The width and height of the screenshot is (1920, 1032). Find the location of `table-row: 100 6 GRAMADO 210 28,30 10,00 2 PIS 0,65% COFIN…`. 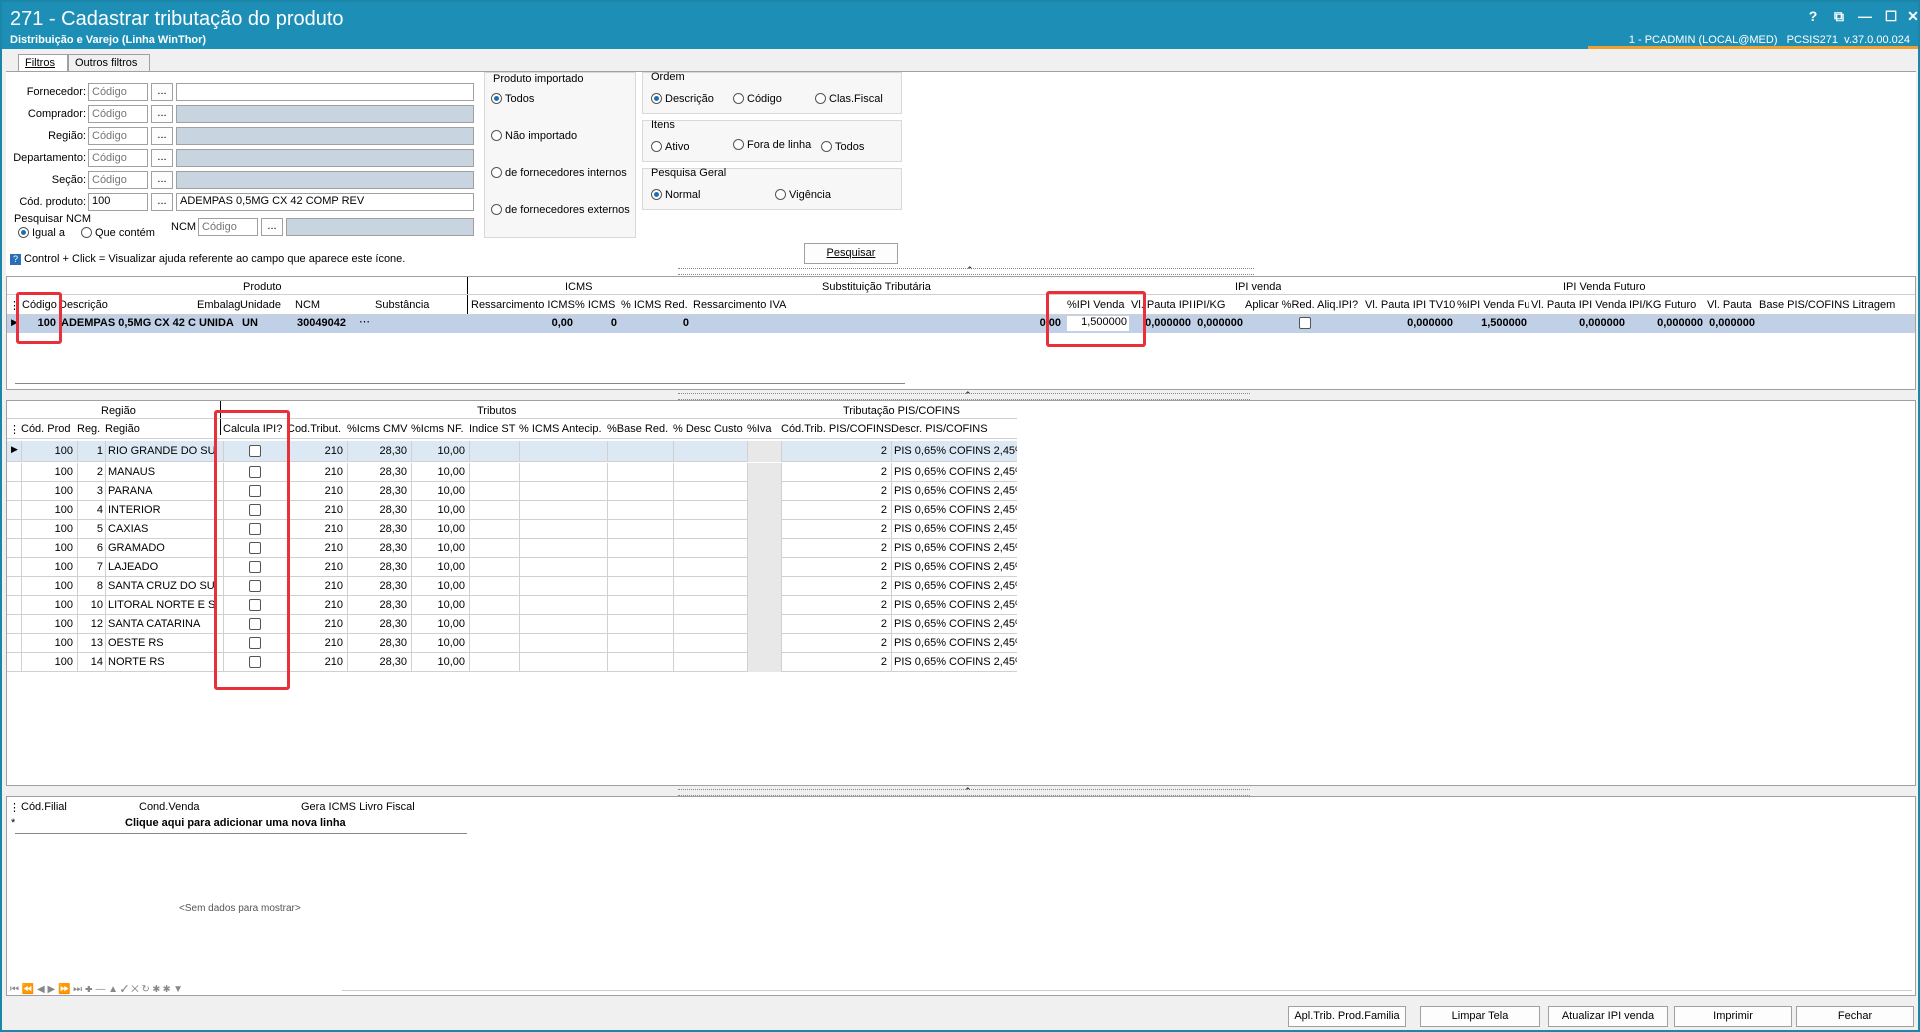

table-row: 100 6 GRAMADO 210 28,30 10,00 2 PIS 0,65% COFIN… is located at coordinates (512, 548).